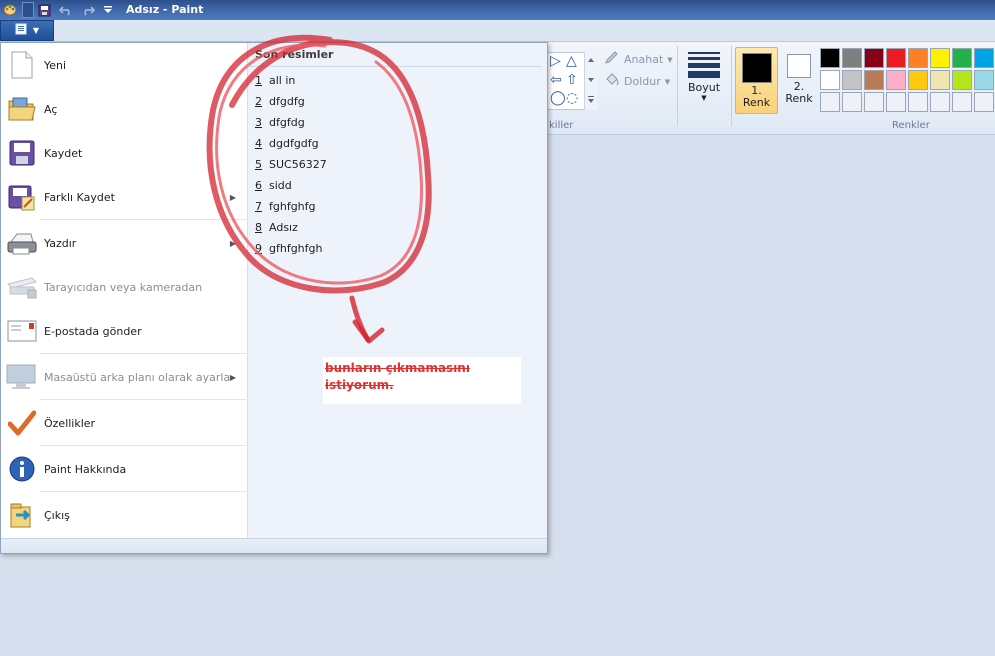 The image size is (995, 656). I want to click on save-icon, so click(44, 10).